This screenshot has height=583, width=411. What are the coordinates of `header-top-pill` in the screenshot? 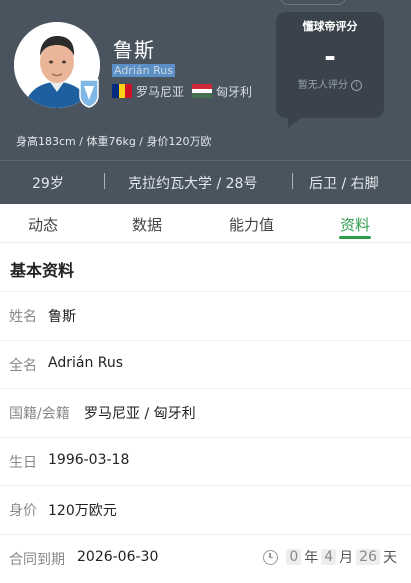 It's located at (313, 2).